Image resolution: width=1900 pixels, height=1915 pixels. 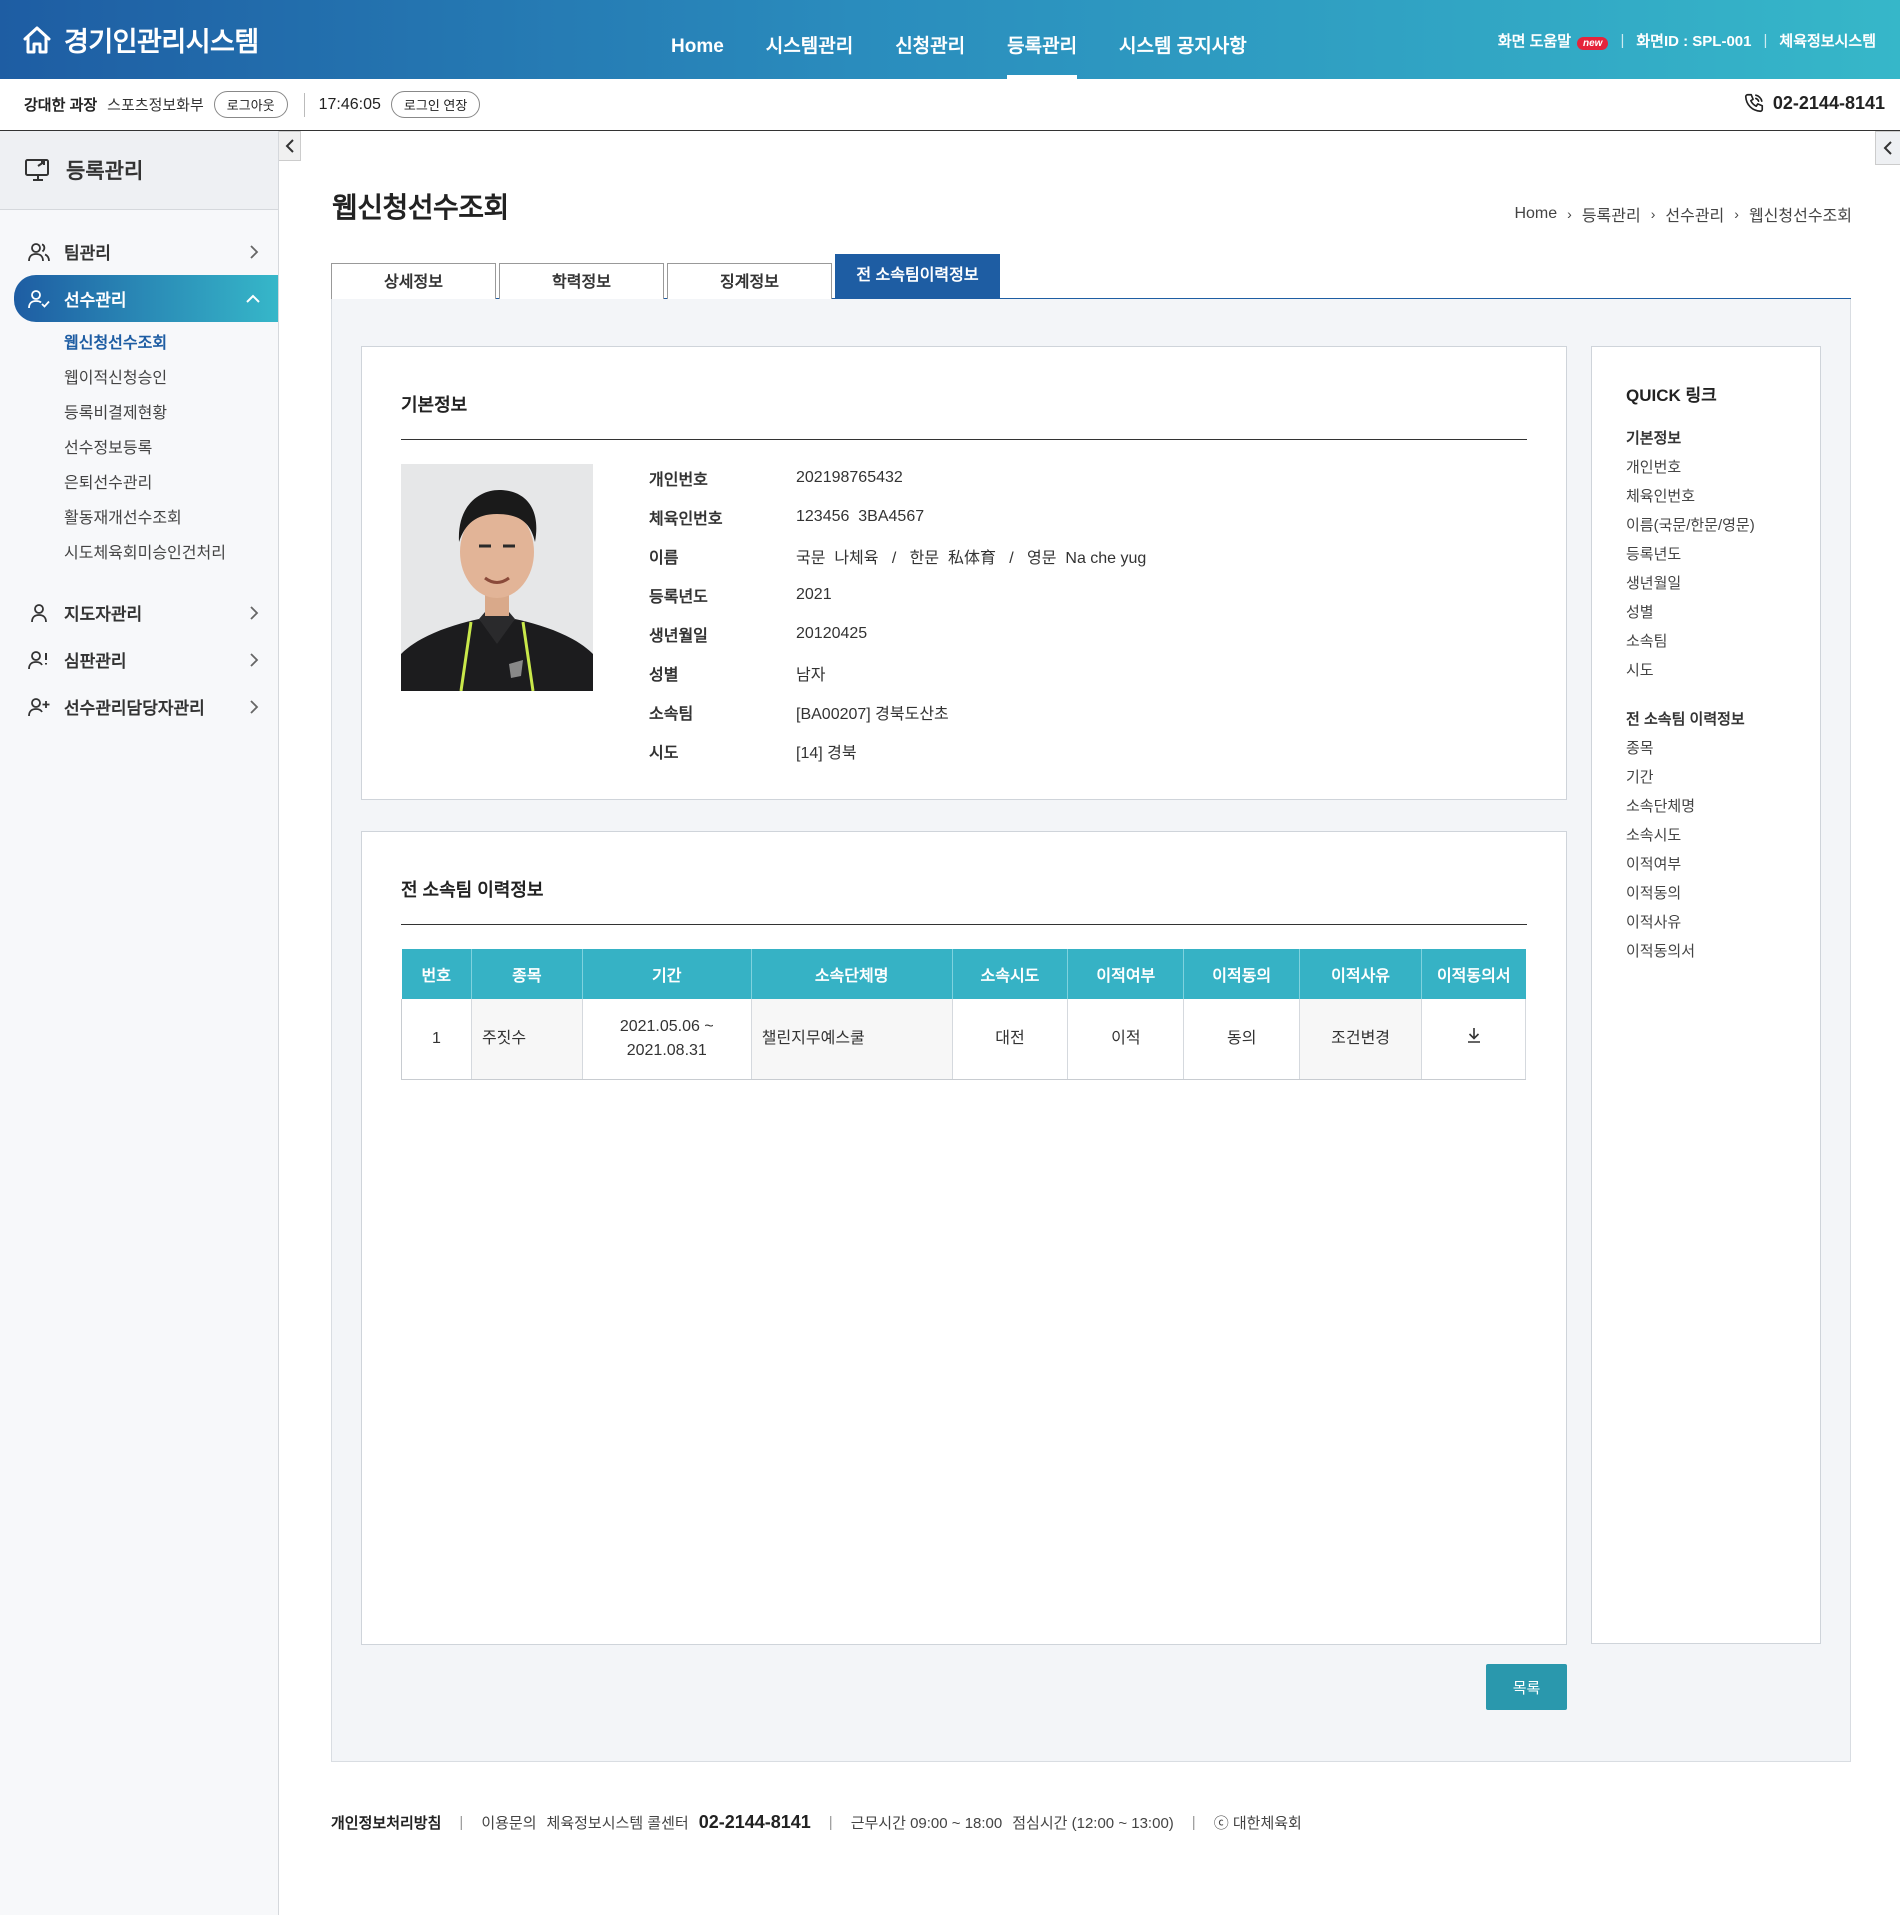 I want to click on sidebar-item-referee: 심판관리, so click(x=139, y=659).